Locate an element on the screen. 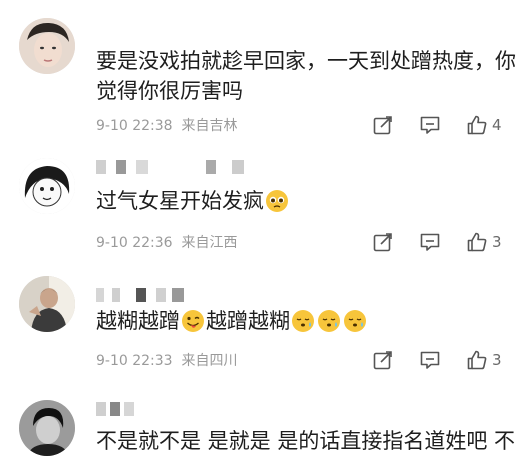  comment-text-body: 过气女星开始发疯 is located at coordinates (180, 201).